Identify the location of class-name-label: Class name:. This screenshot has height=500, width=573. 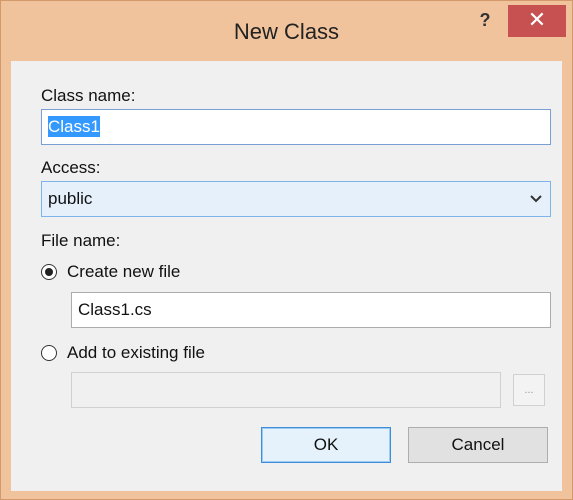
(88, 95).